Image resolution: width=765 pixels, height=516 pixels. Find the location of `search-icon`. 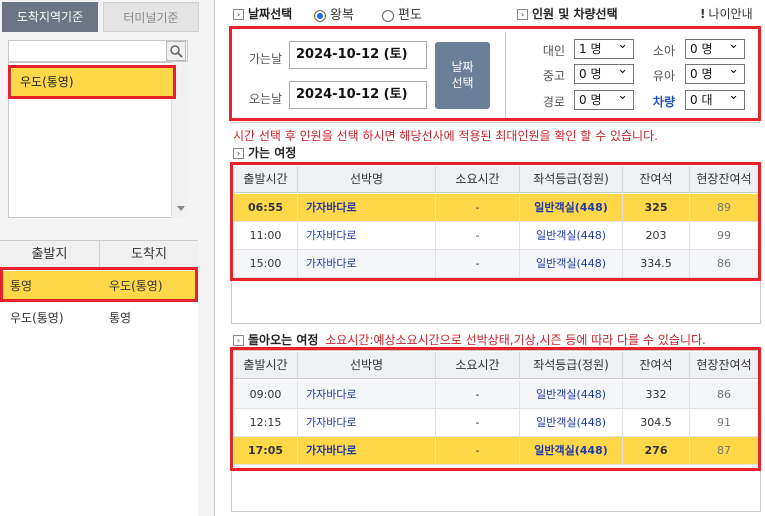

search-icon is located at coordinates (176, 51).